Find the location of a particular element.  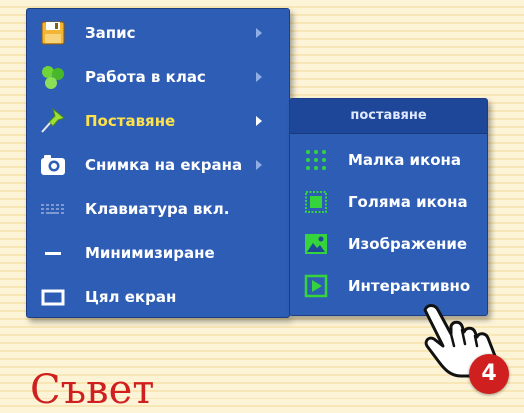

menu-item-minimize: Минимизиране is located at coordinates (158, 253).